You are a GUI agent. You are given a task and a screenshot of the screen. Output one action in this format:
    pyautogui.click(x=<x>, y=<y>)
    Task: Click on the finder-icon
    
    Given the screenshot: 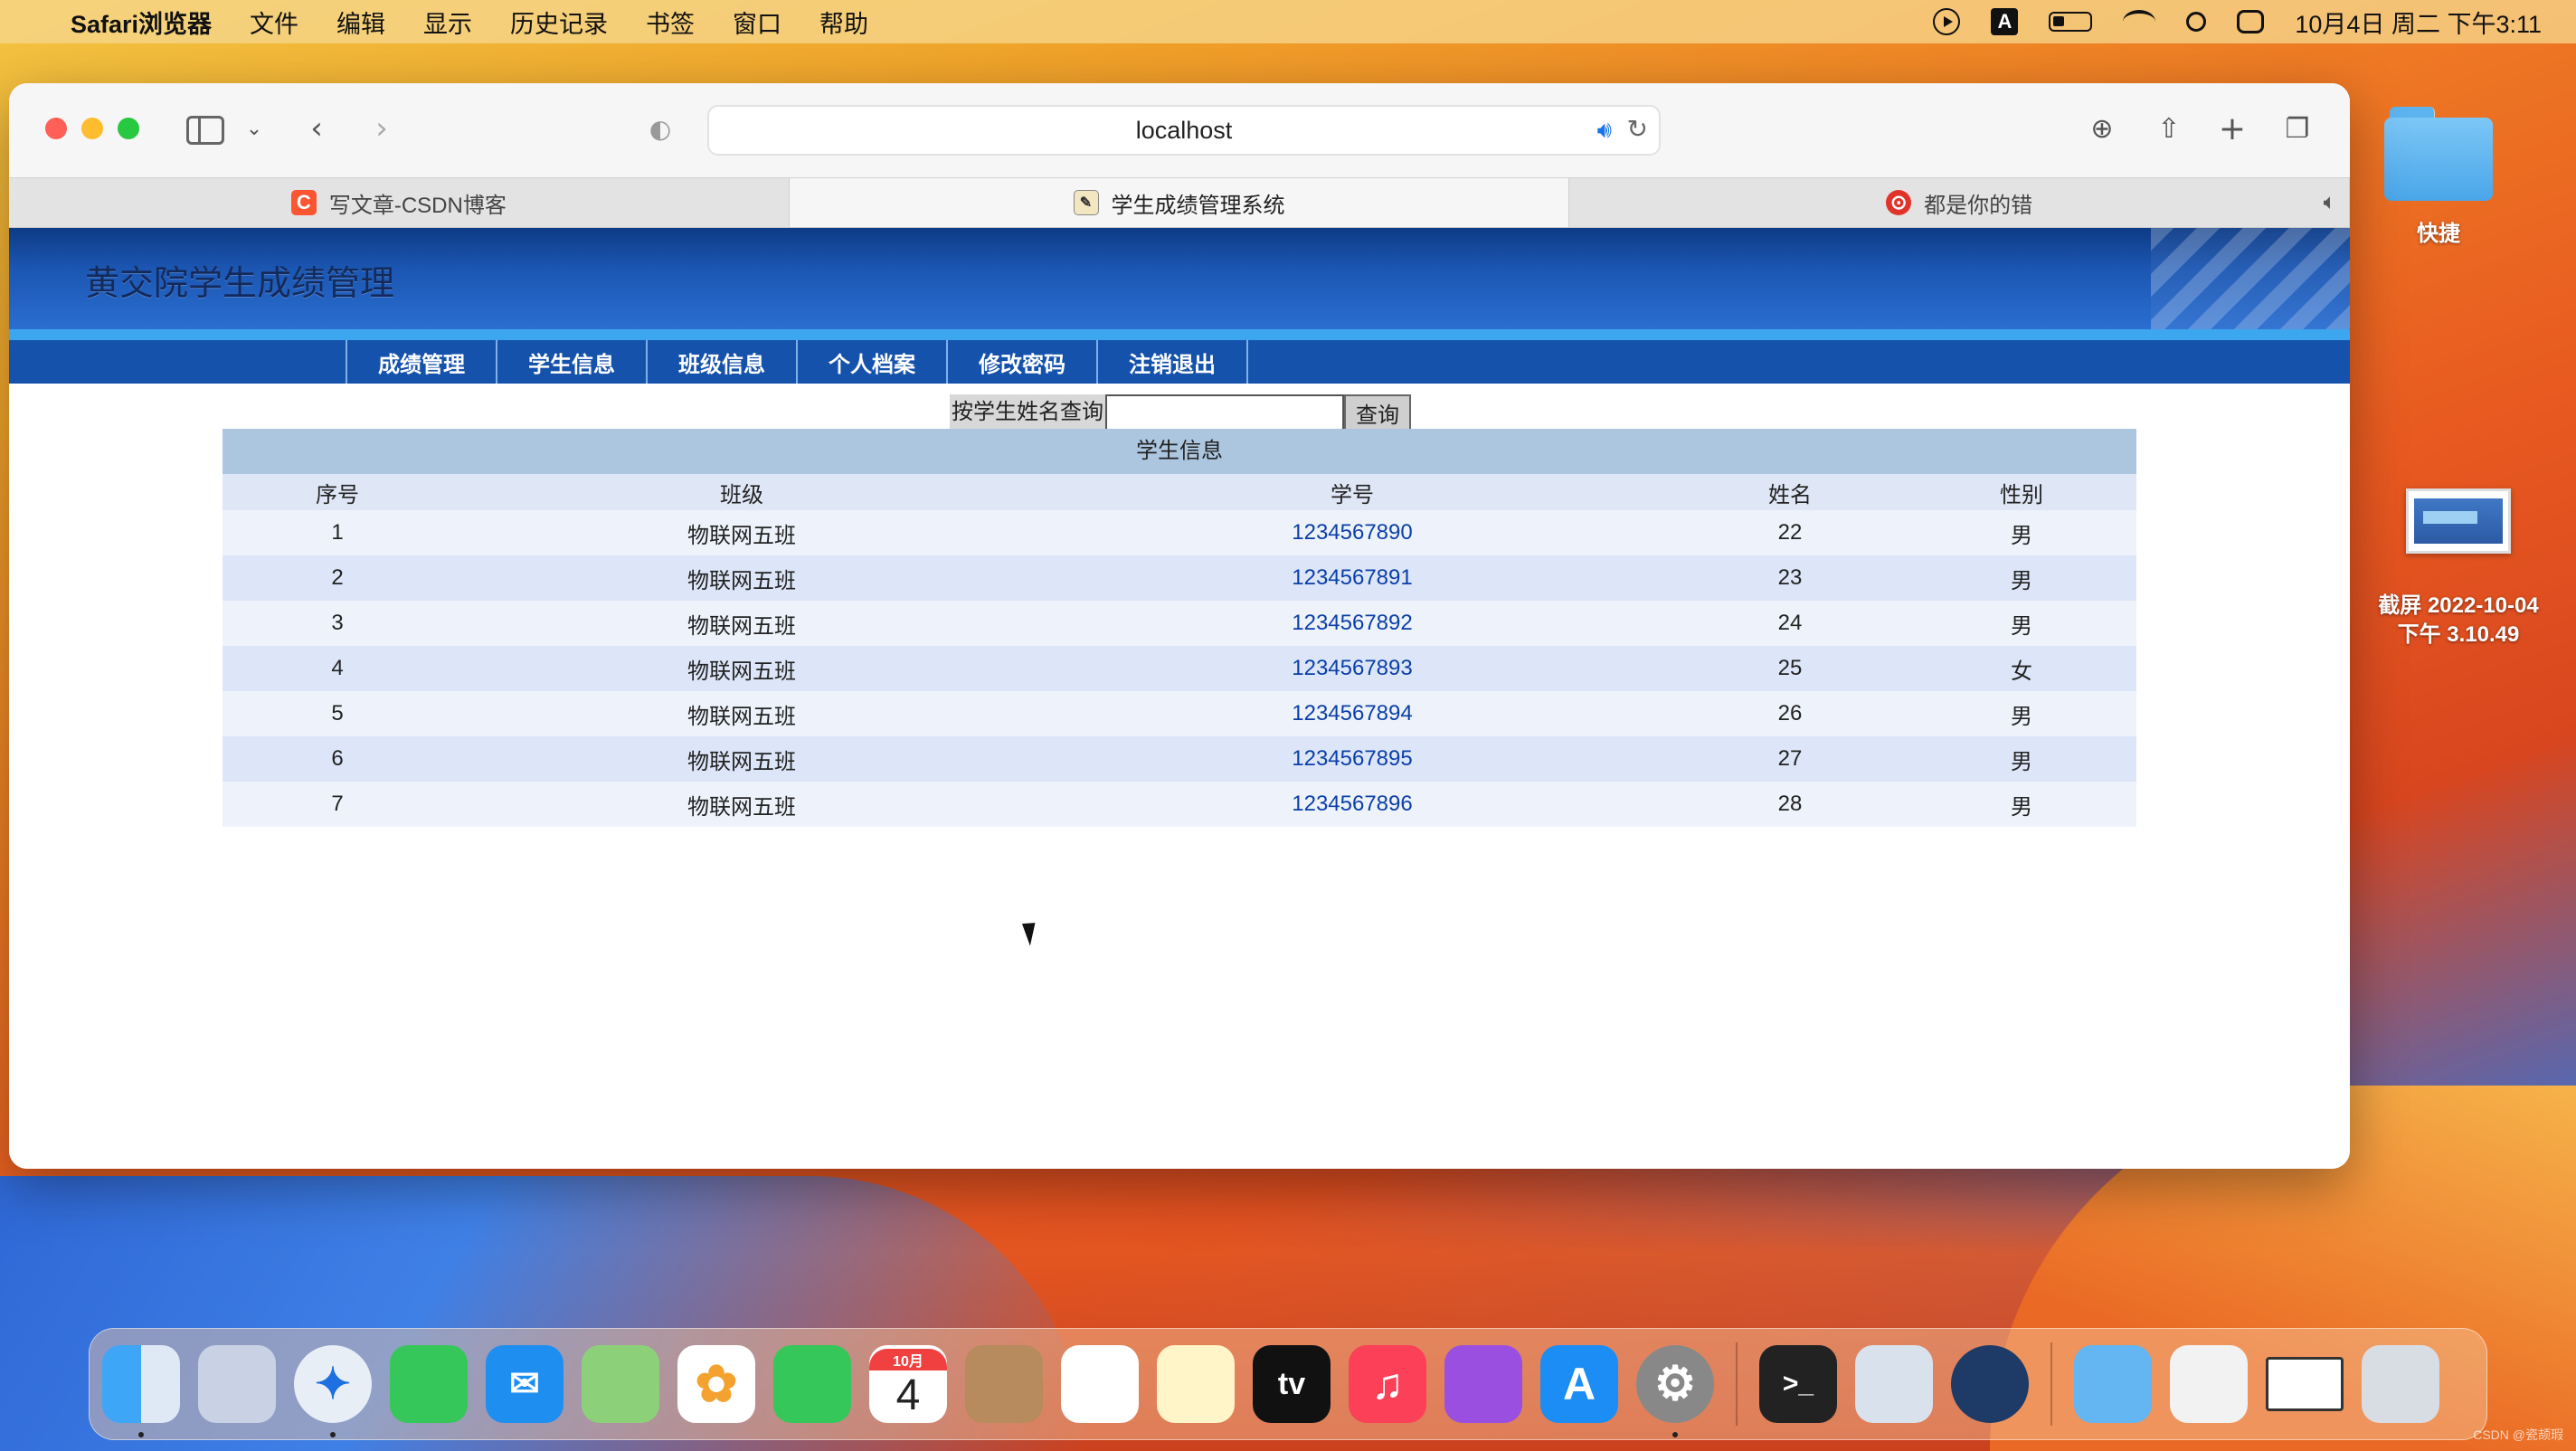 What is the action you would take?
    pyautogui.click(x=141, y=1391)
    